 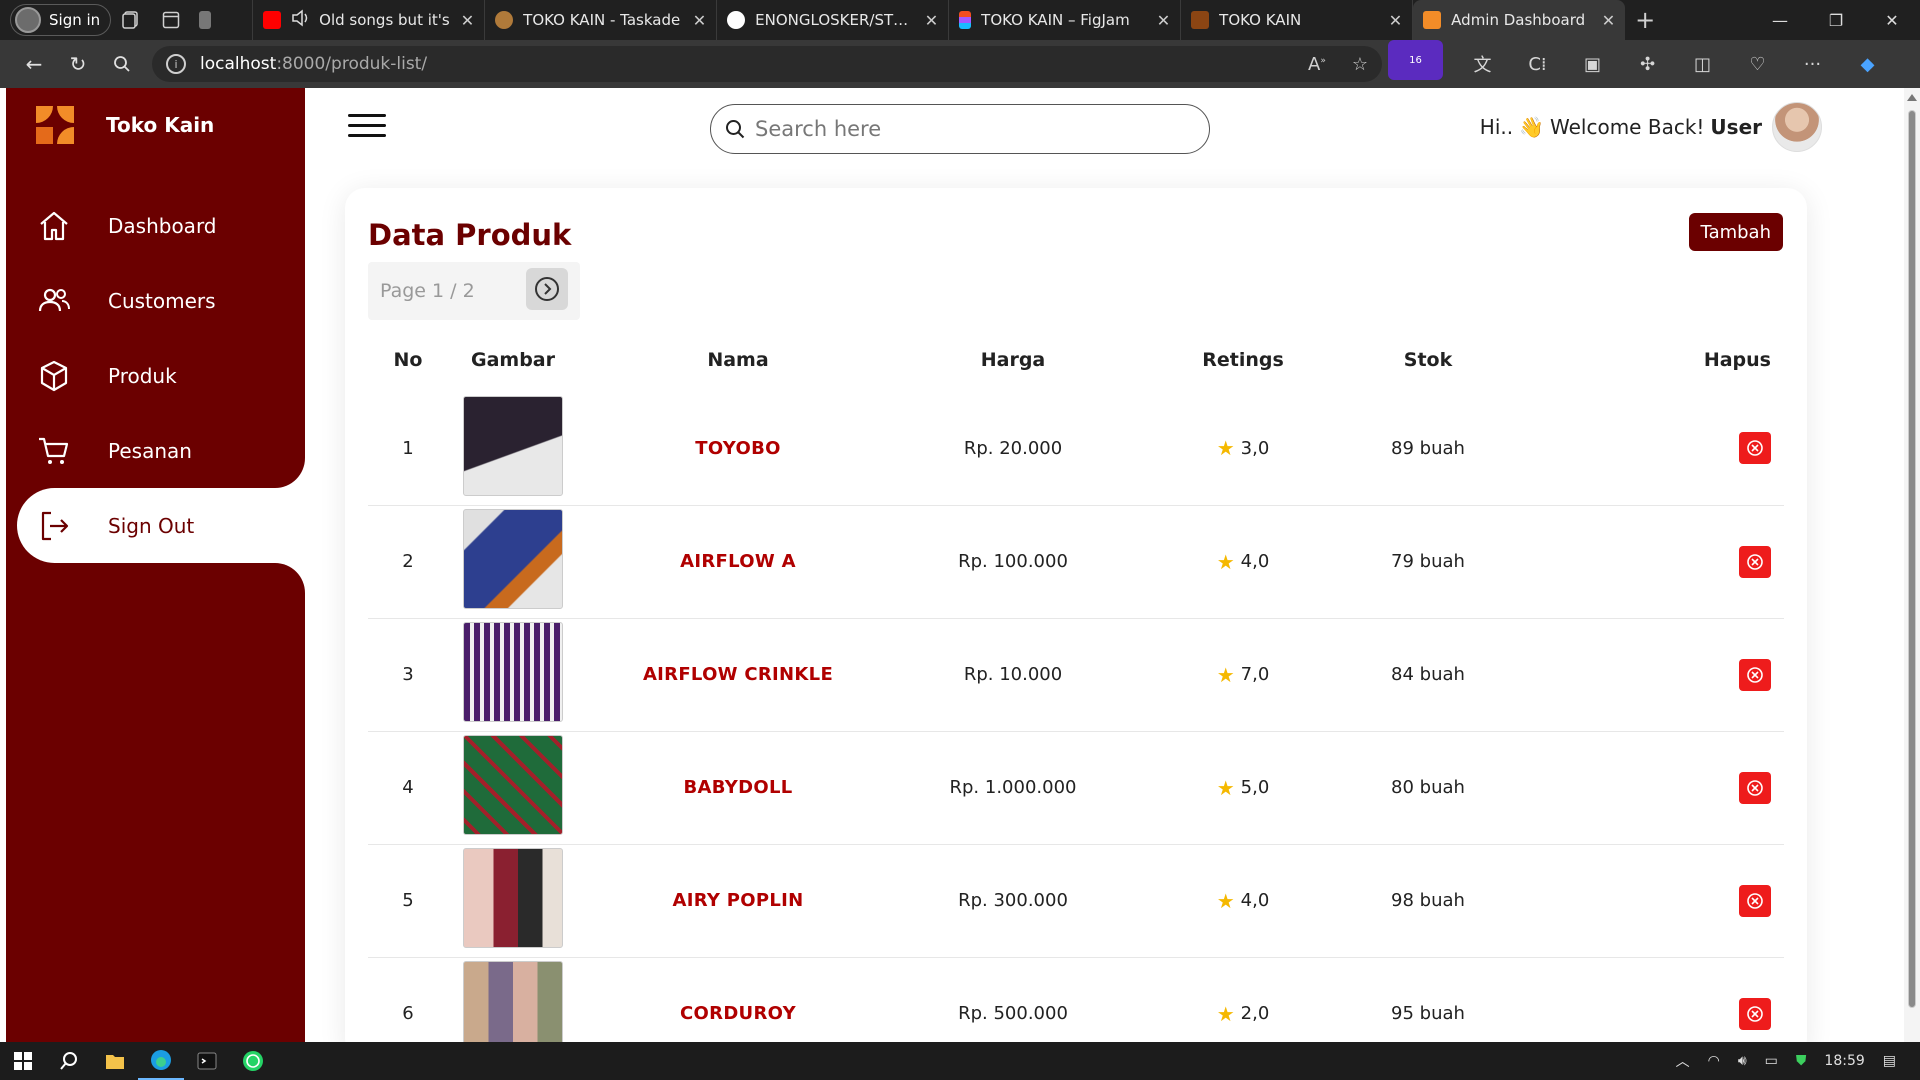 I want to click on tab-pinned, so click(x=222, y=20).